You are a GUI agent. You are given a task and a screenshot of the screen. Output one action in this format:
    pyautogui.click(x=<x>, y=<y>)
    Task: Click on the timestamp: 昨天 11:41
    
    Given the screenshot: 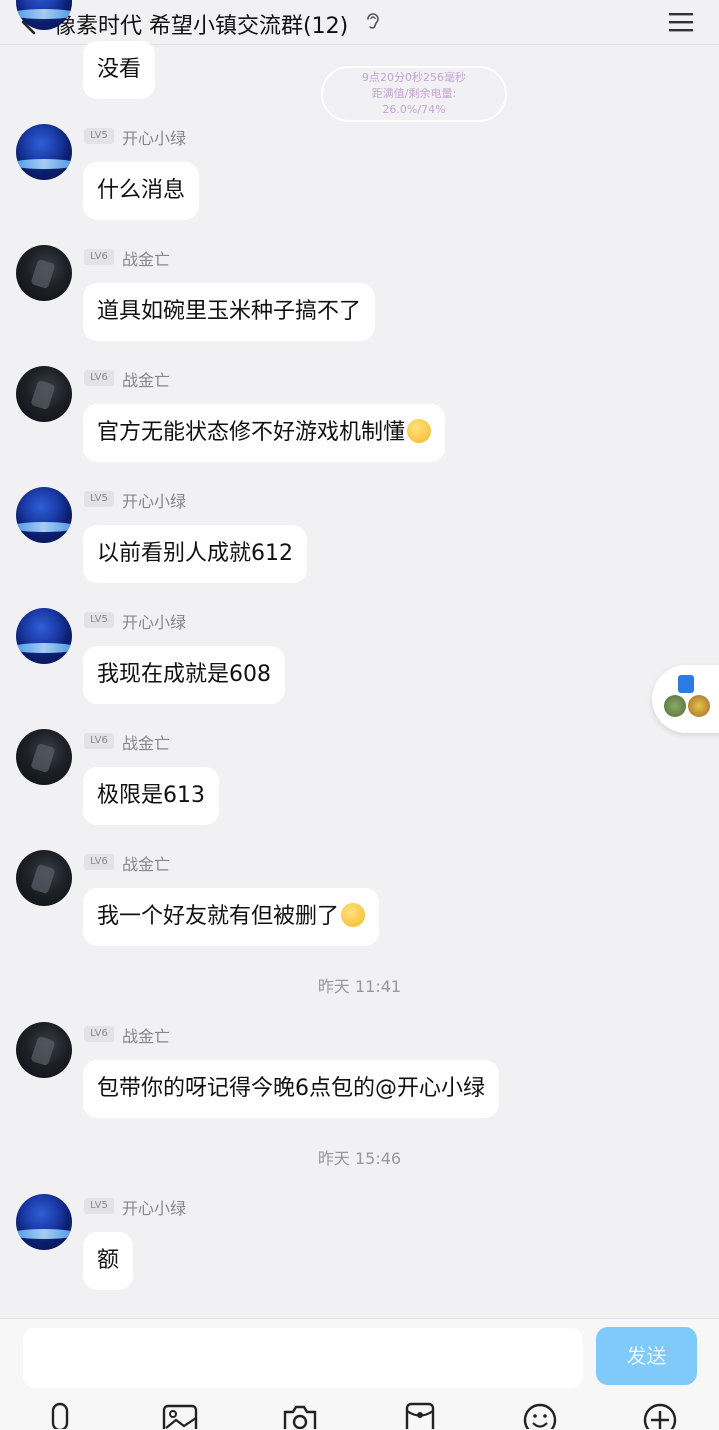 What is the action you would take?
    pyautogui.click(x=359, y=986)
    